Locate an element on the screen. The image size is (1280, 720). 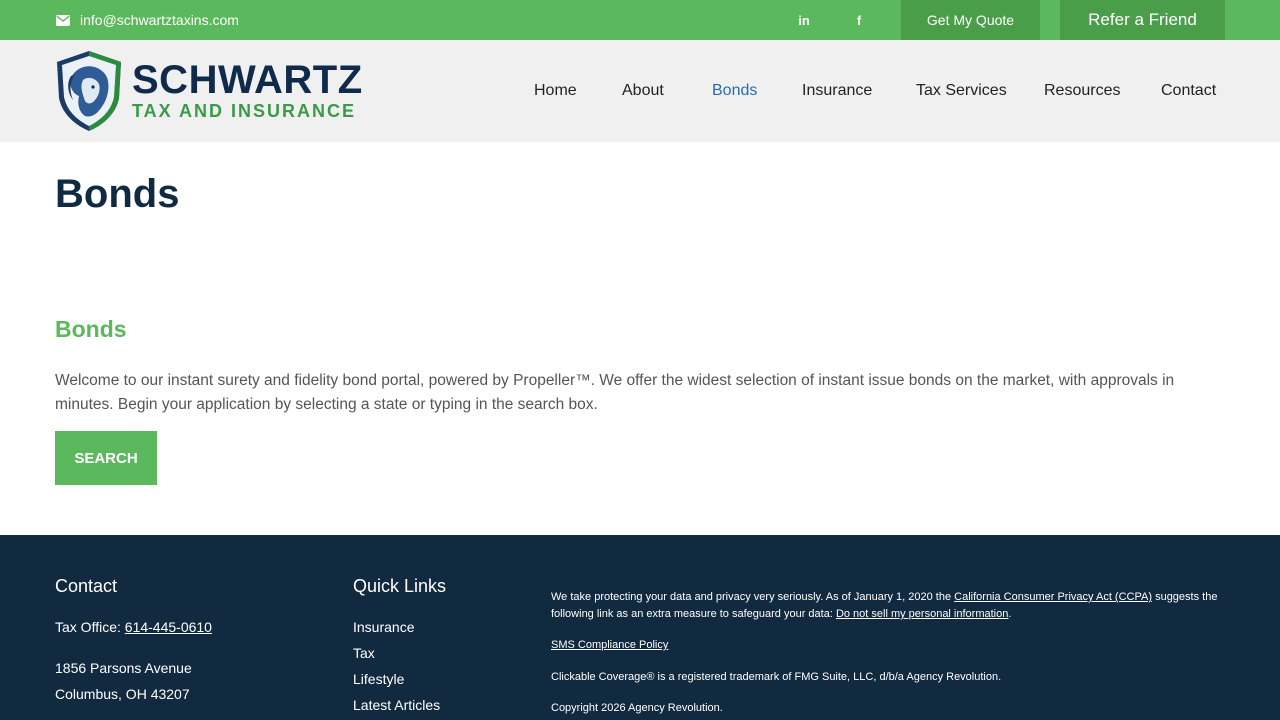
quick-link-lifestyle: Lifestyle is located at coordinates (378, 679).